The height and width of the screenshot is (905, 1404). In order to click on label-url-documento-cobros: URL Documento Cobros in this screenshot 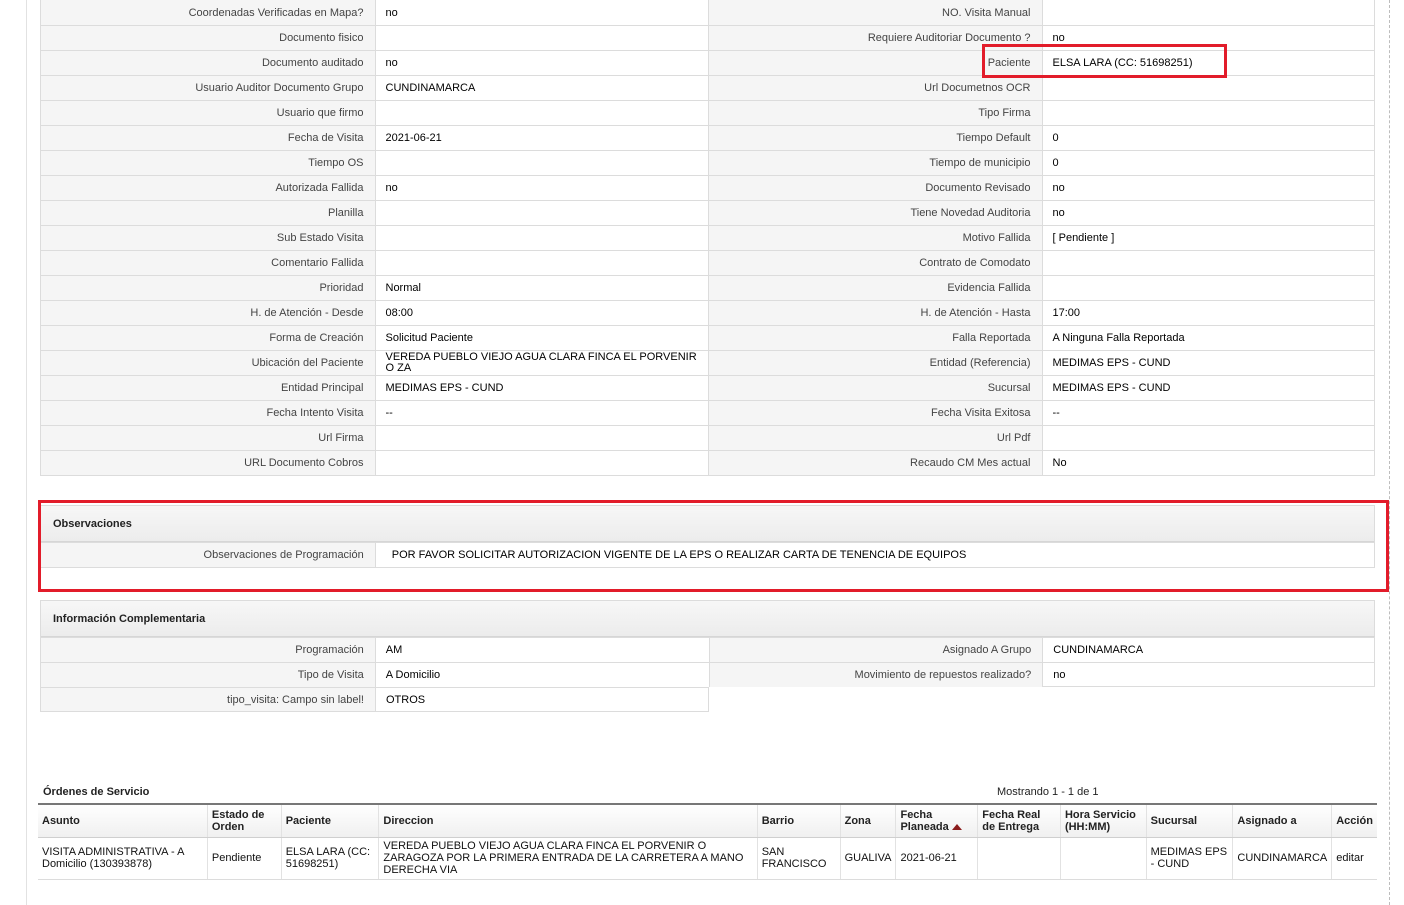, I will do `click(208, 462)`.